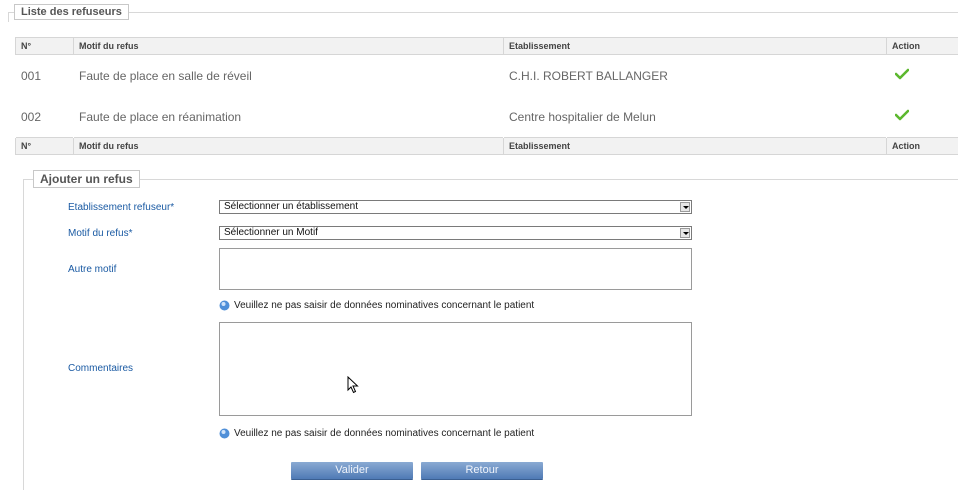 This screenshot has height=490, width=958. I want to click on column-footer-action: Action, so click(922, 146).